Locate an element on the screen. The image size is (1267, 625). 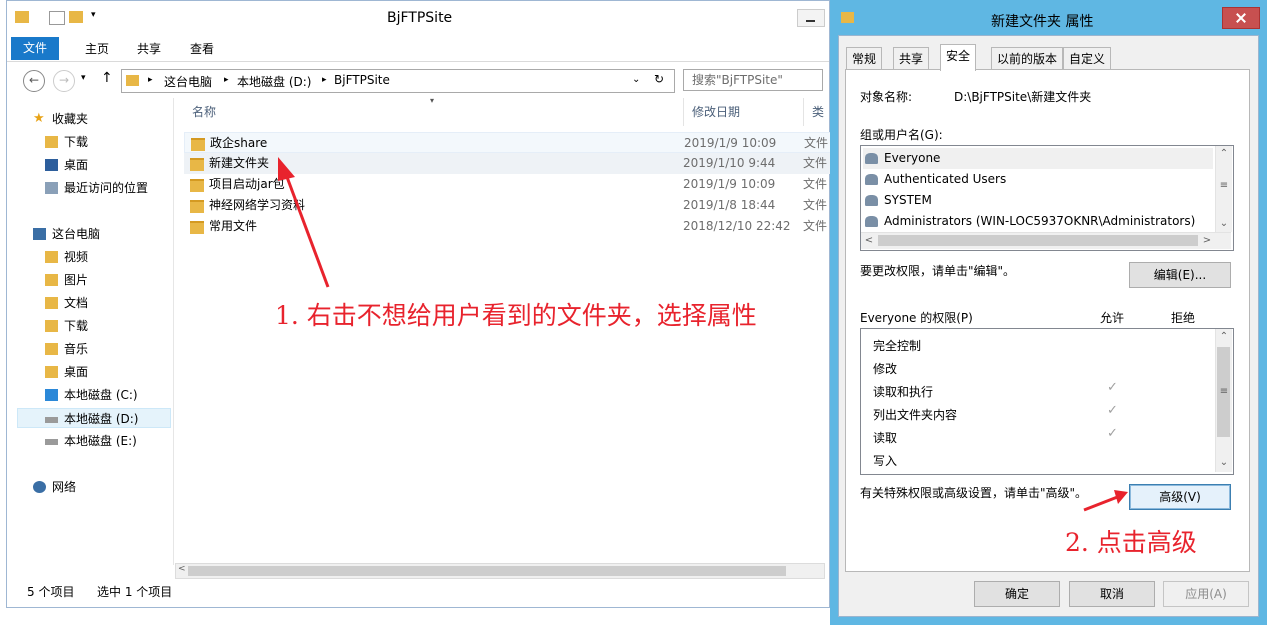
tab-sharing: 共享 is located at coordinates (911, 58).